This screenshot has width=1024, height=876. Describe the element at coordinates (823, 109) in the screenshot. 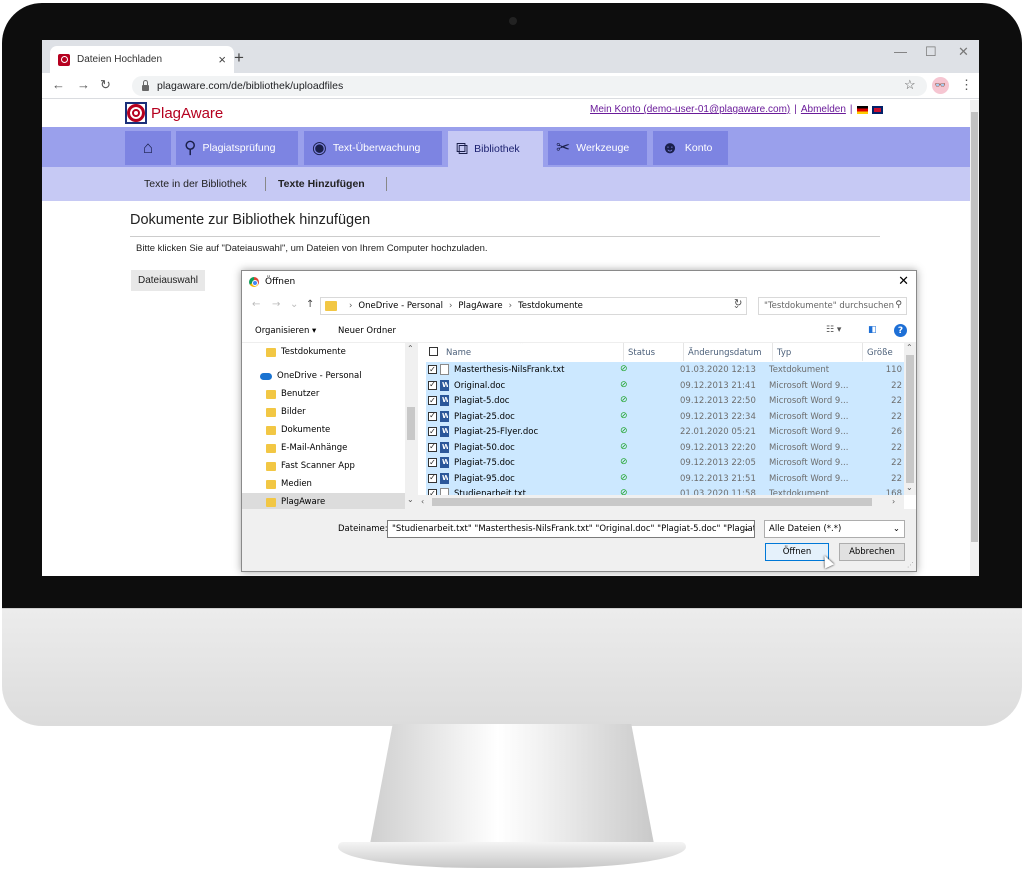

I see `logout-link: Abmelden` at that location.